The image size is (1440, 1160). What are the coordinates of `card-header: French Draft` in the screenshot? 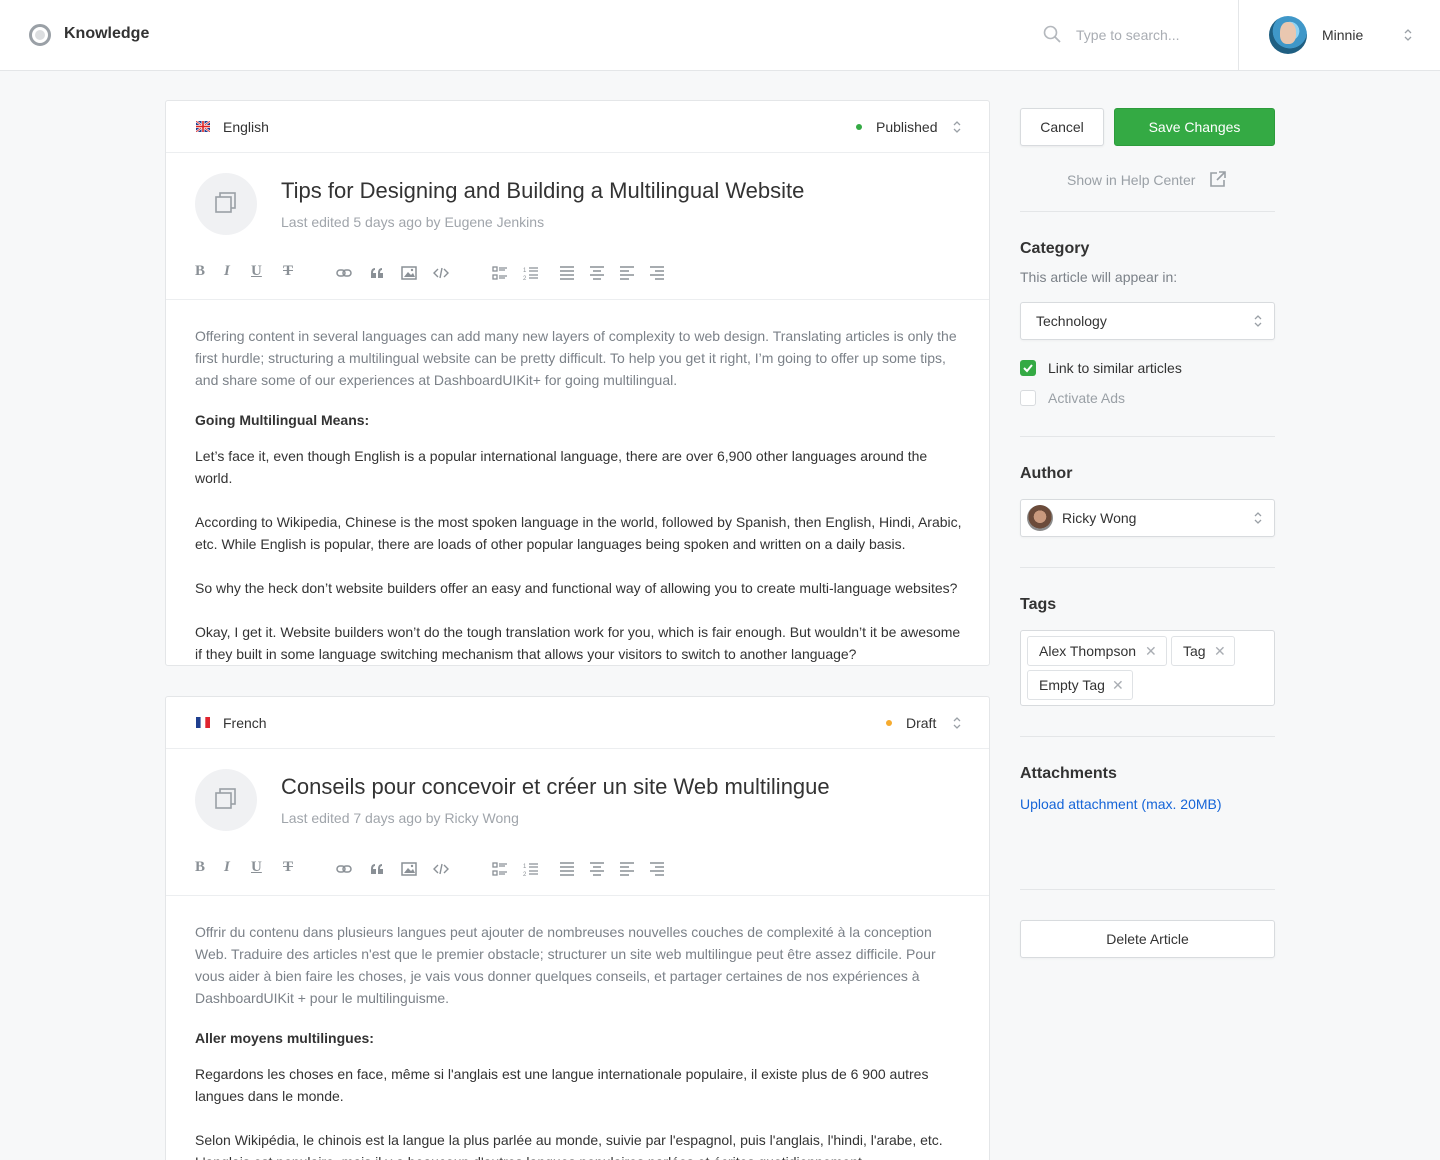 It's located at (577, 723).